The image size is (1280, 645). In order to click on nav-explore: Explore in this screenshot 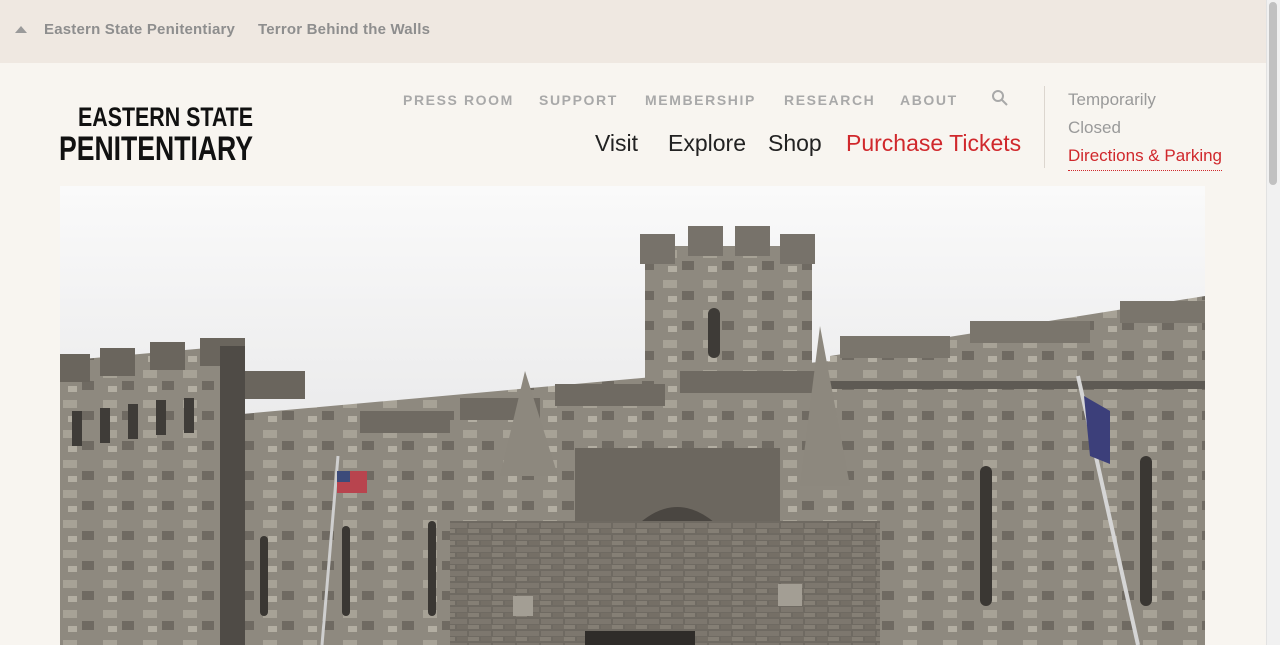, I will do `click(707, 143)`.